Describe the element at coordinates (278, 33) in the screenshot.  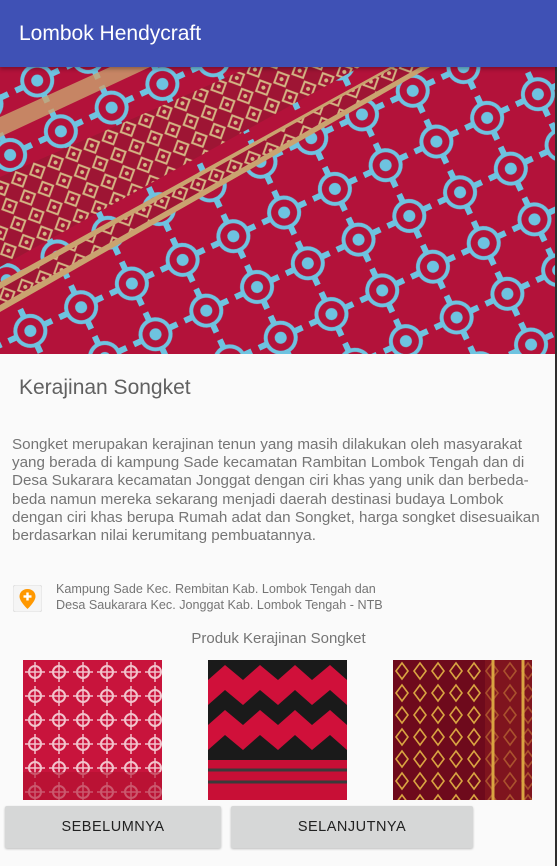
I see `app-bar: Lombok Hendycraft` at that location.